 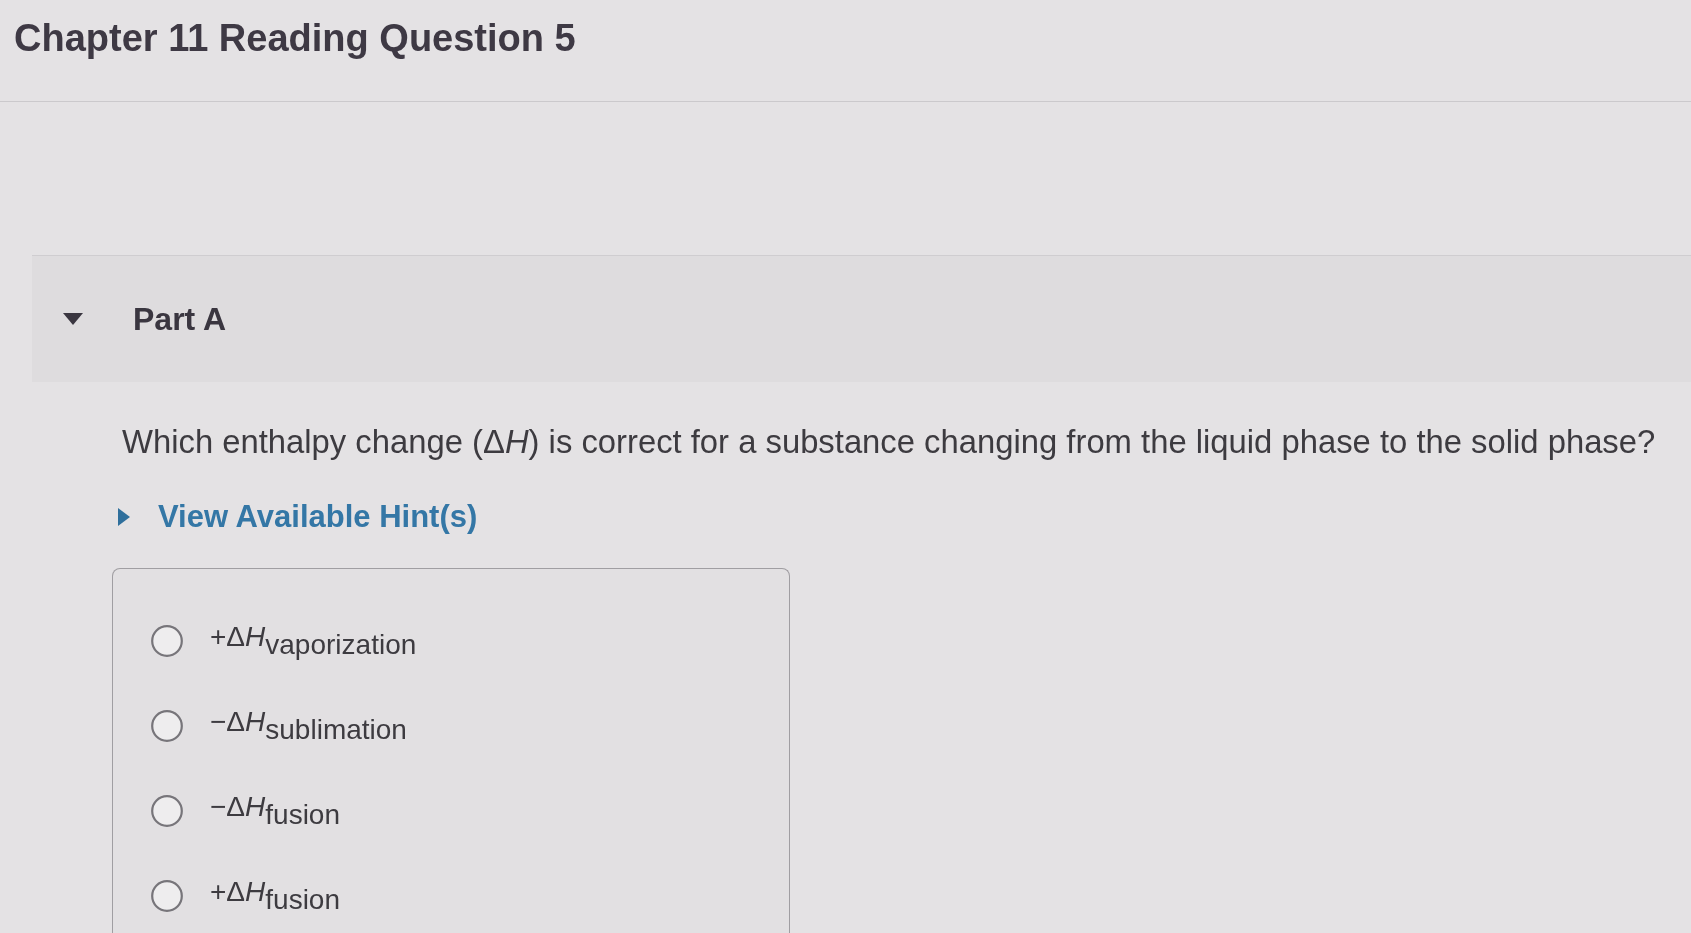 What do you see at coordinates (889, 442) in the screenshot?
I see `question-text: Which enthalpy change (ΔH) is correct for a substance changing from the liquid phase to the solid phase?` at bounding box center [889, 442].